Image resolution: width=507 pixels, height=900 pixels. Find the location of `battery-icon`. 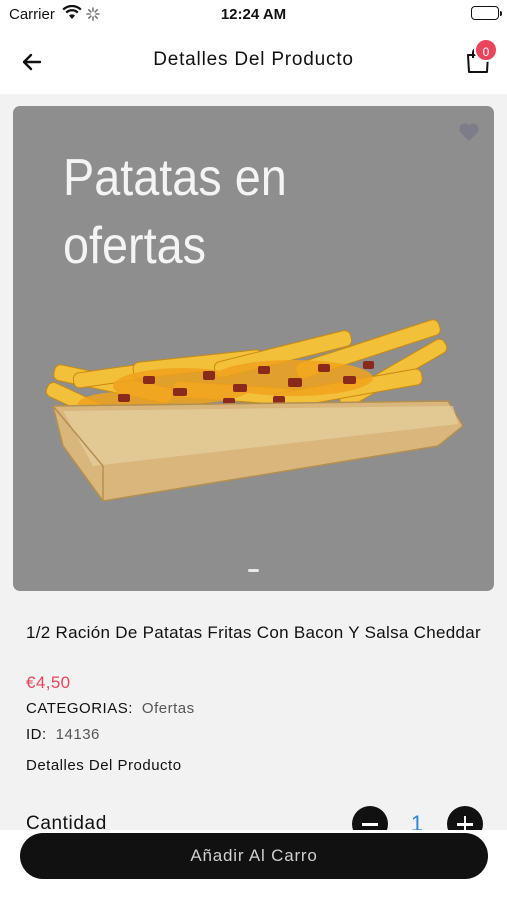

battery-icon is located at coordinates (486, 13).